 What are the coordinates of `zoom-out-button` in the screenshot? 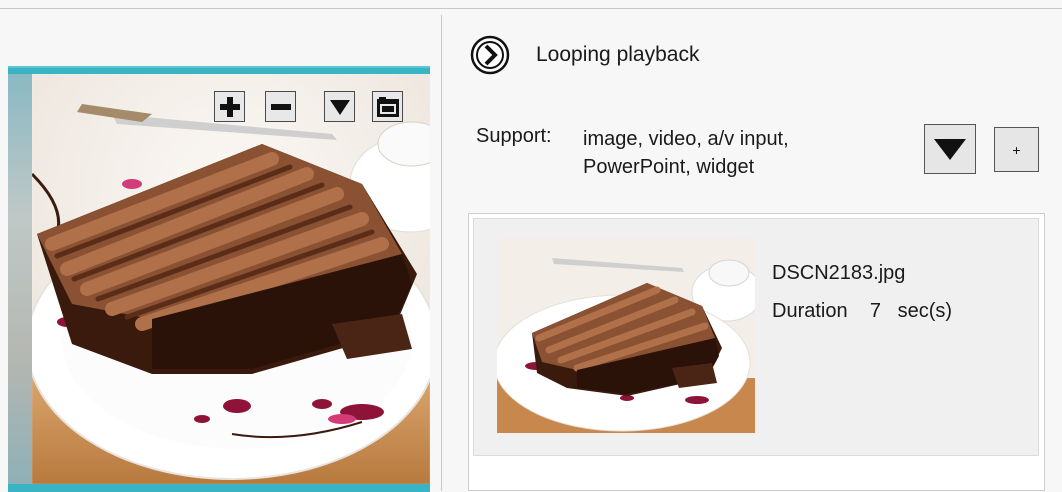 It's located at (280, 106).